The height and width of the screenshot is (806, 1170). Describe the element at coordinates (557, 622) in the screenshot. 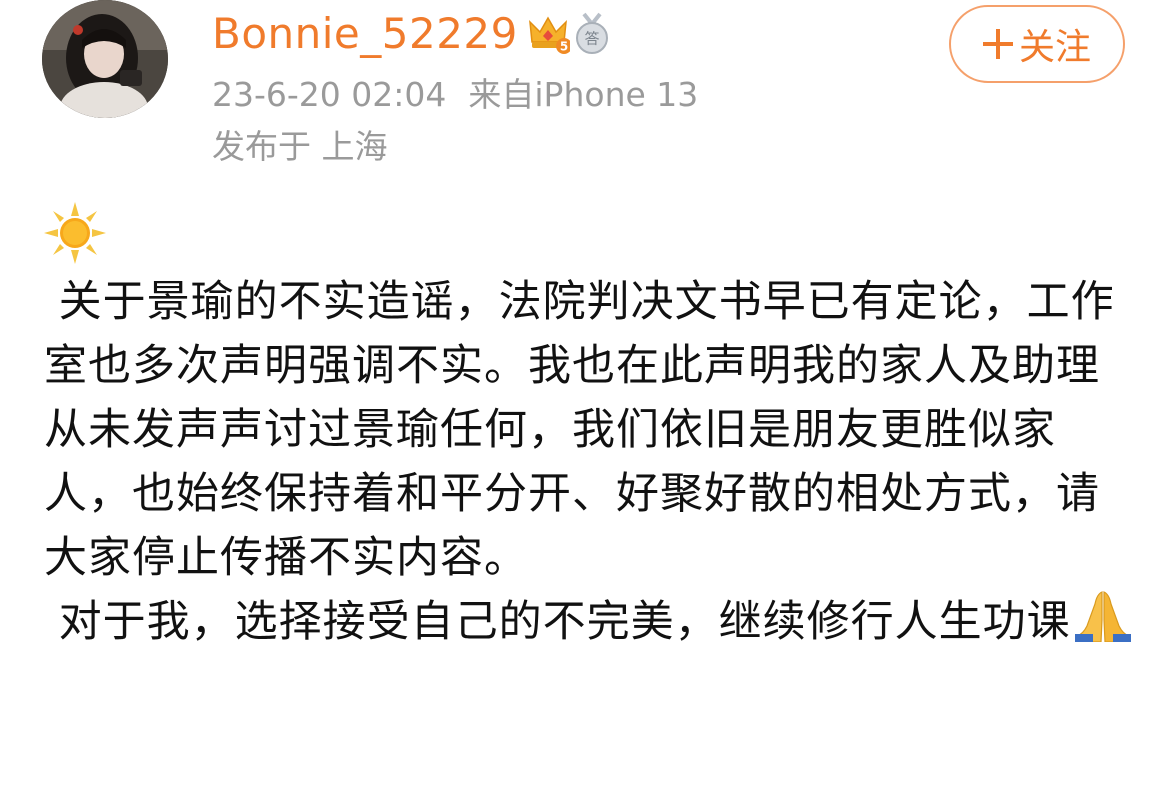

I see `post-paragraph-text: 对于我，选择接受自己的不完美，继续修行人生功课` at that location.